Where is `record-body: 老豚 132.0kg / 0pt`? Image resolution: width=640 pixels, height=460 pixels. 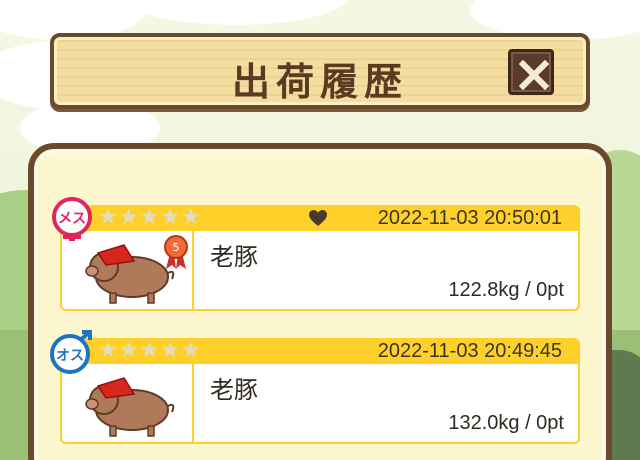 record-body: 老豚 132.0kg / 0pt is located at coordinates (320, 404).